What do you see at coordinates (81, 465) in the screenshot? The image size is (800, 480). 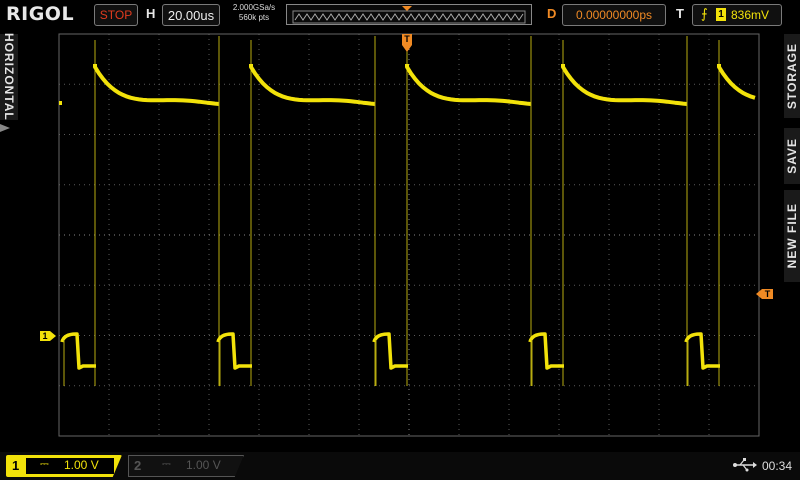 I see `channel-1-scale: 1.00 V` at bounding box center [81, 465].